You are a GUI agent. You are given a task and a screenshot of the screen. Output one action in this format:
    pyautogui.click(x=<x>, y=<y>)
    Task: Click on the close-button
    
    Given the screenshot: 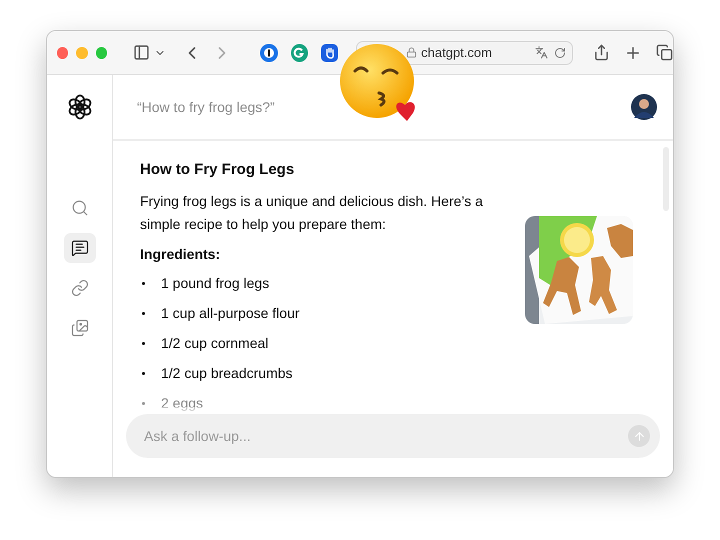 What is the action you would take?
    pyautogui.click(x=62, y=52)
    